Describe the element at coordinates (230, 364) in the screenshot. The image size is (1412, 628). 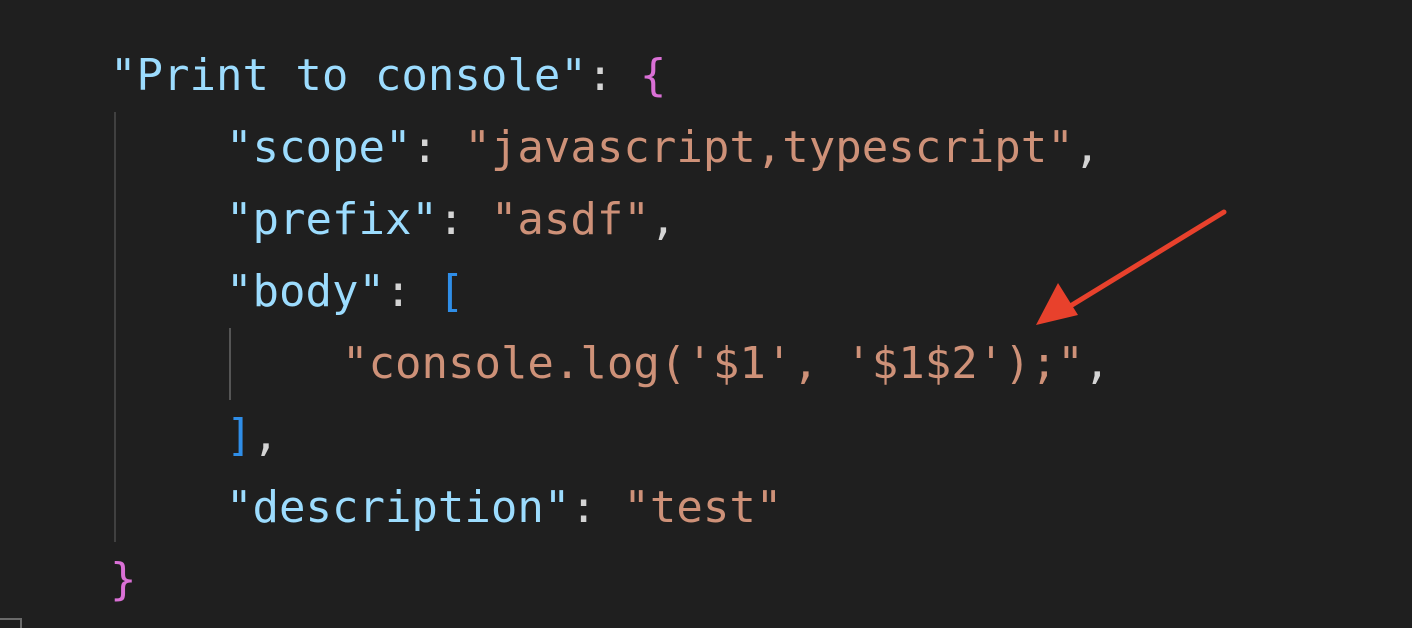
I see `indent-guide-body` at that location.